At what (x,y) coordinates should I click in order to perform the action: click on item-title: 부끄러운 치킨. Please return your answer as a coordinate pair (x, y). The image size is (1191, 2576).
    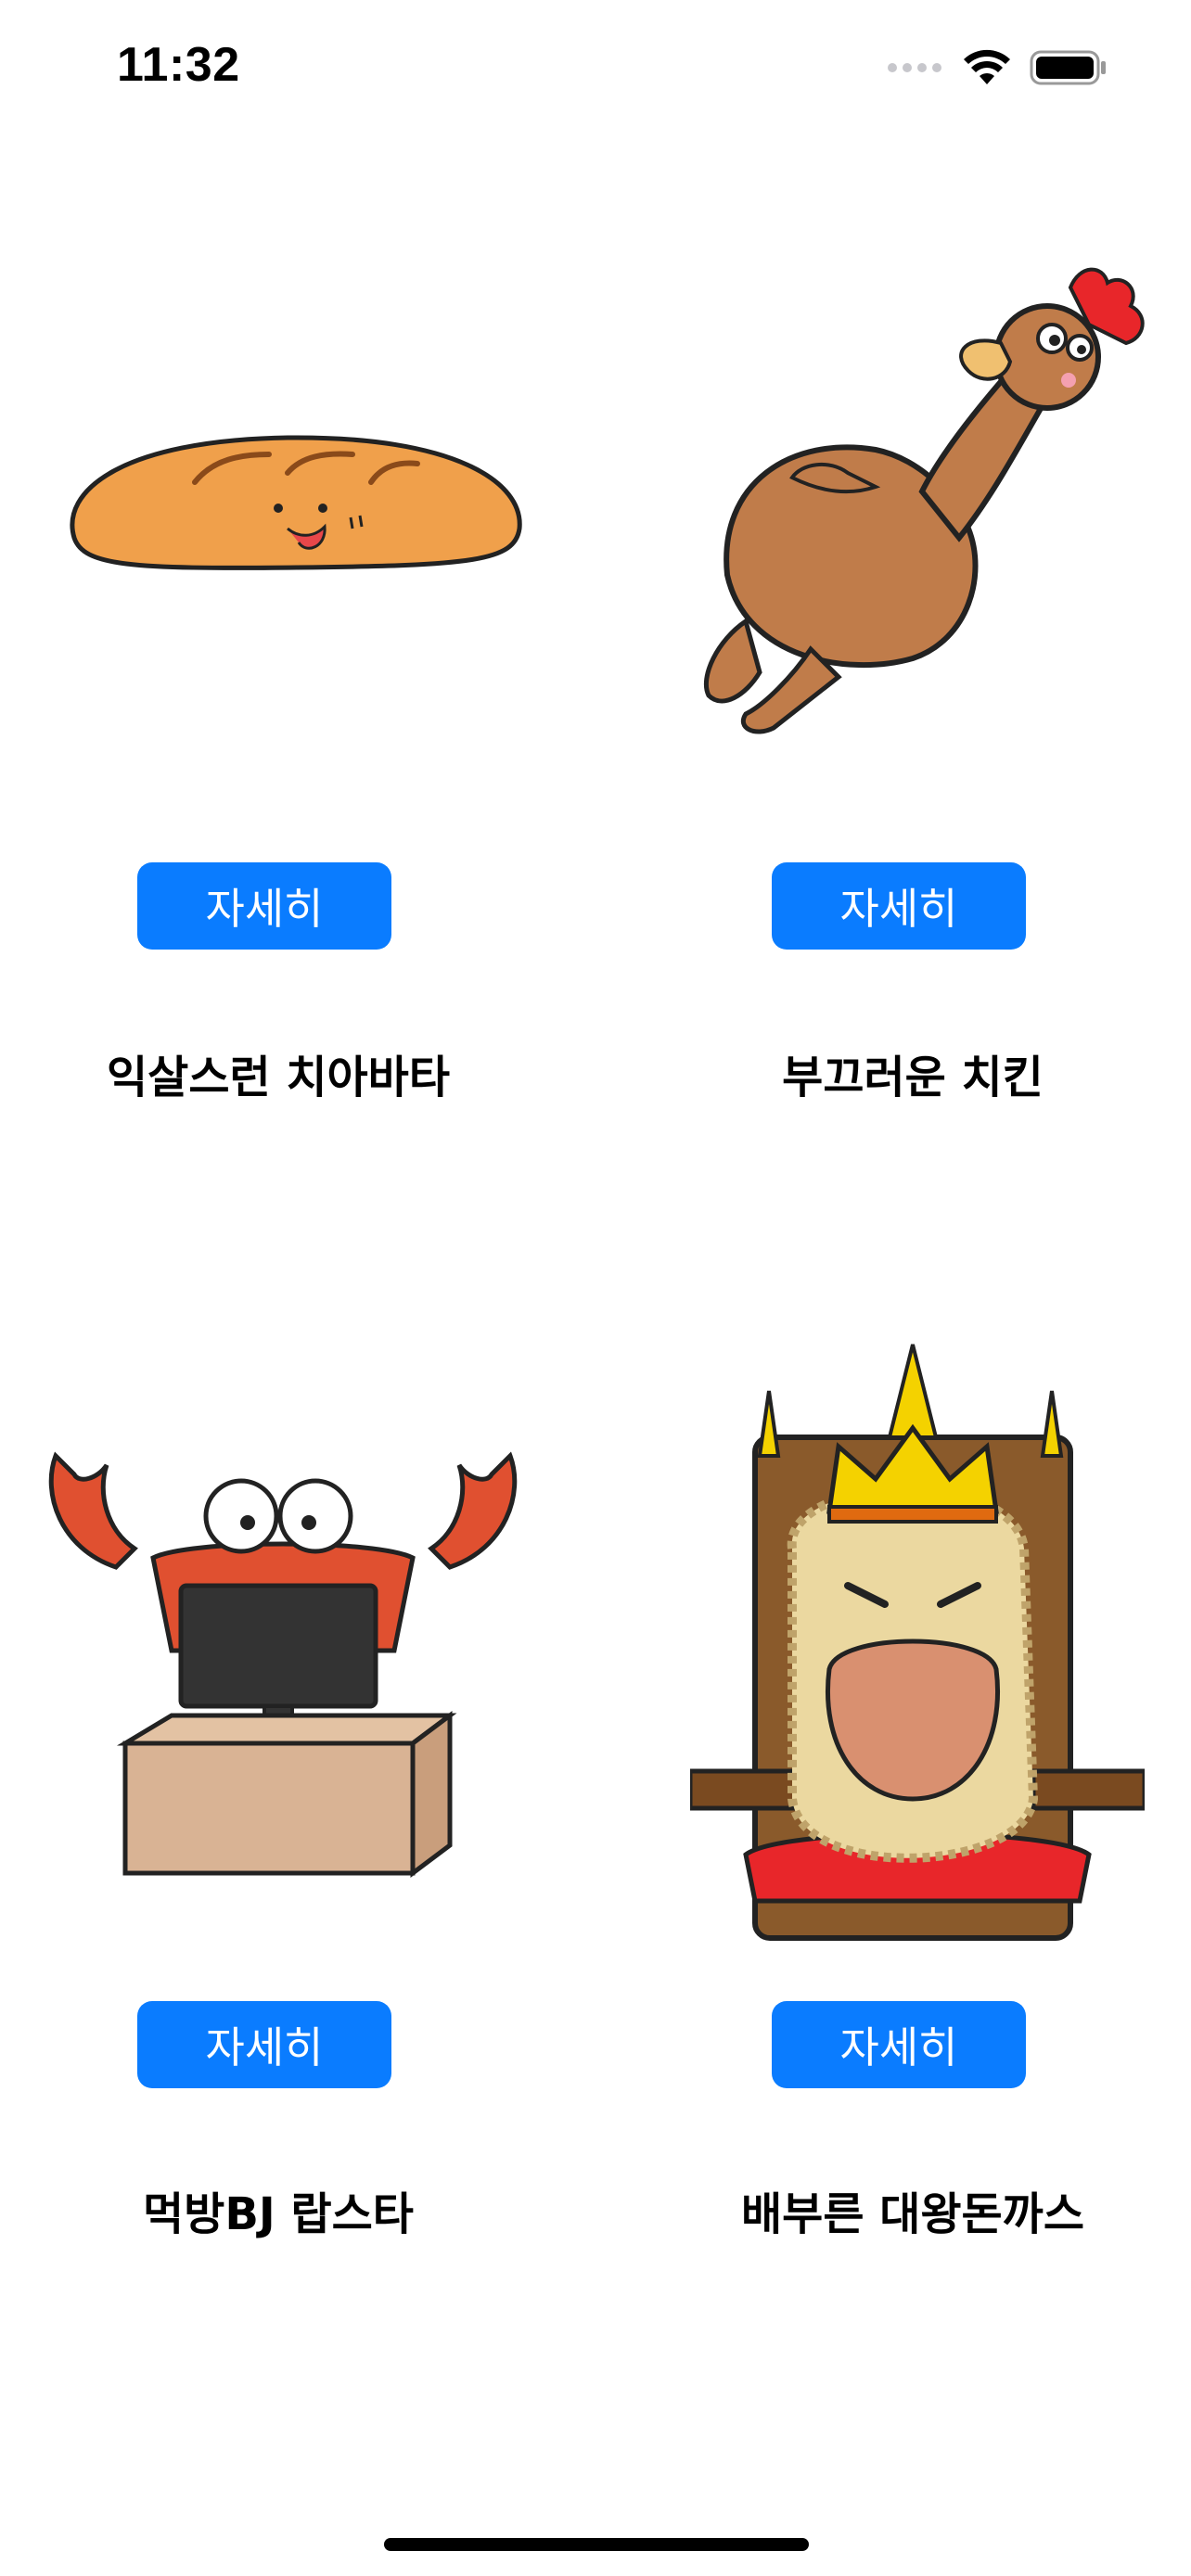
    Looking at the image, I should click on (913, 1077).